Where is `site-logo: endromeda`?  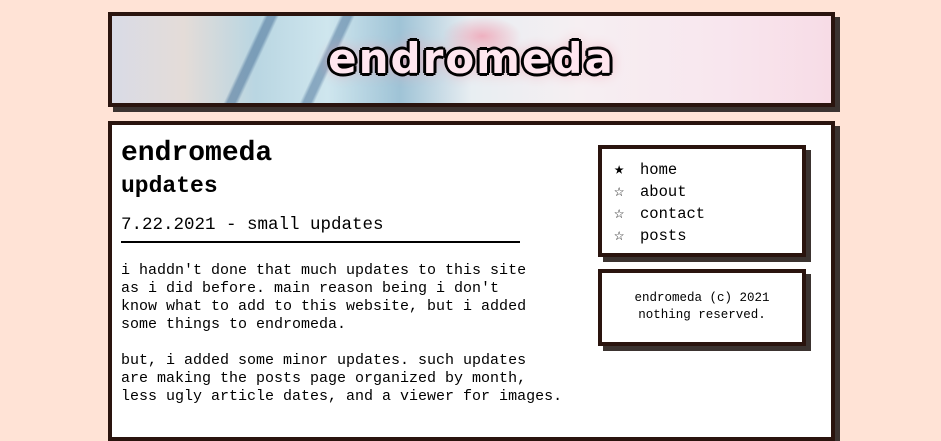 site-logo: endromeda is located at coordinates (471, 58).